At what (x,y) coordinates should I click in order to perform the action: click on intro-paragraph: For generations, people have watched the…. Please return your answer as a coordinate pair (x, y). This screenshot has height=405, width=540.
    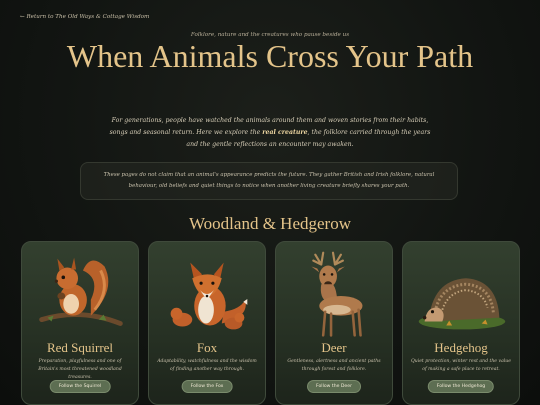
    Looking at the image, I should click on (270, 133).